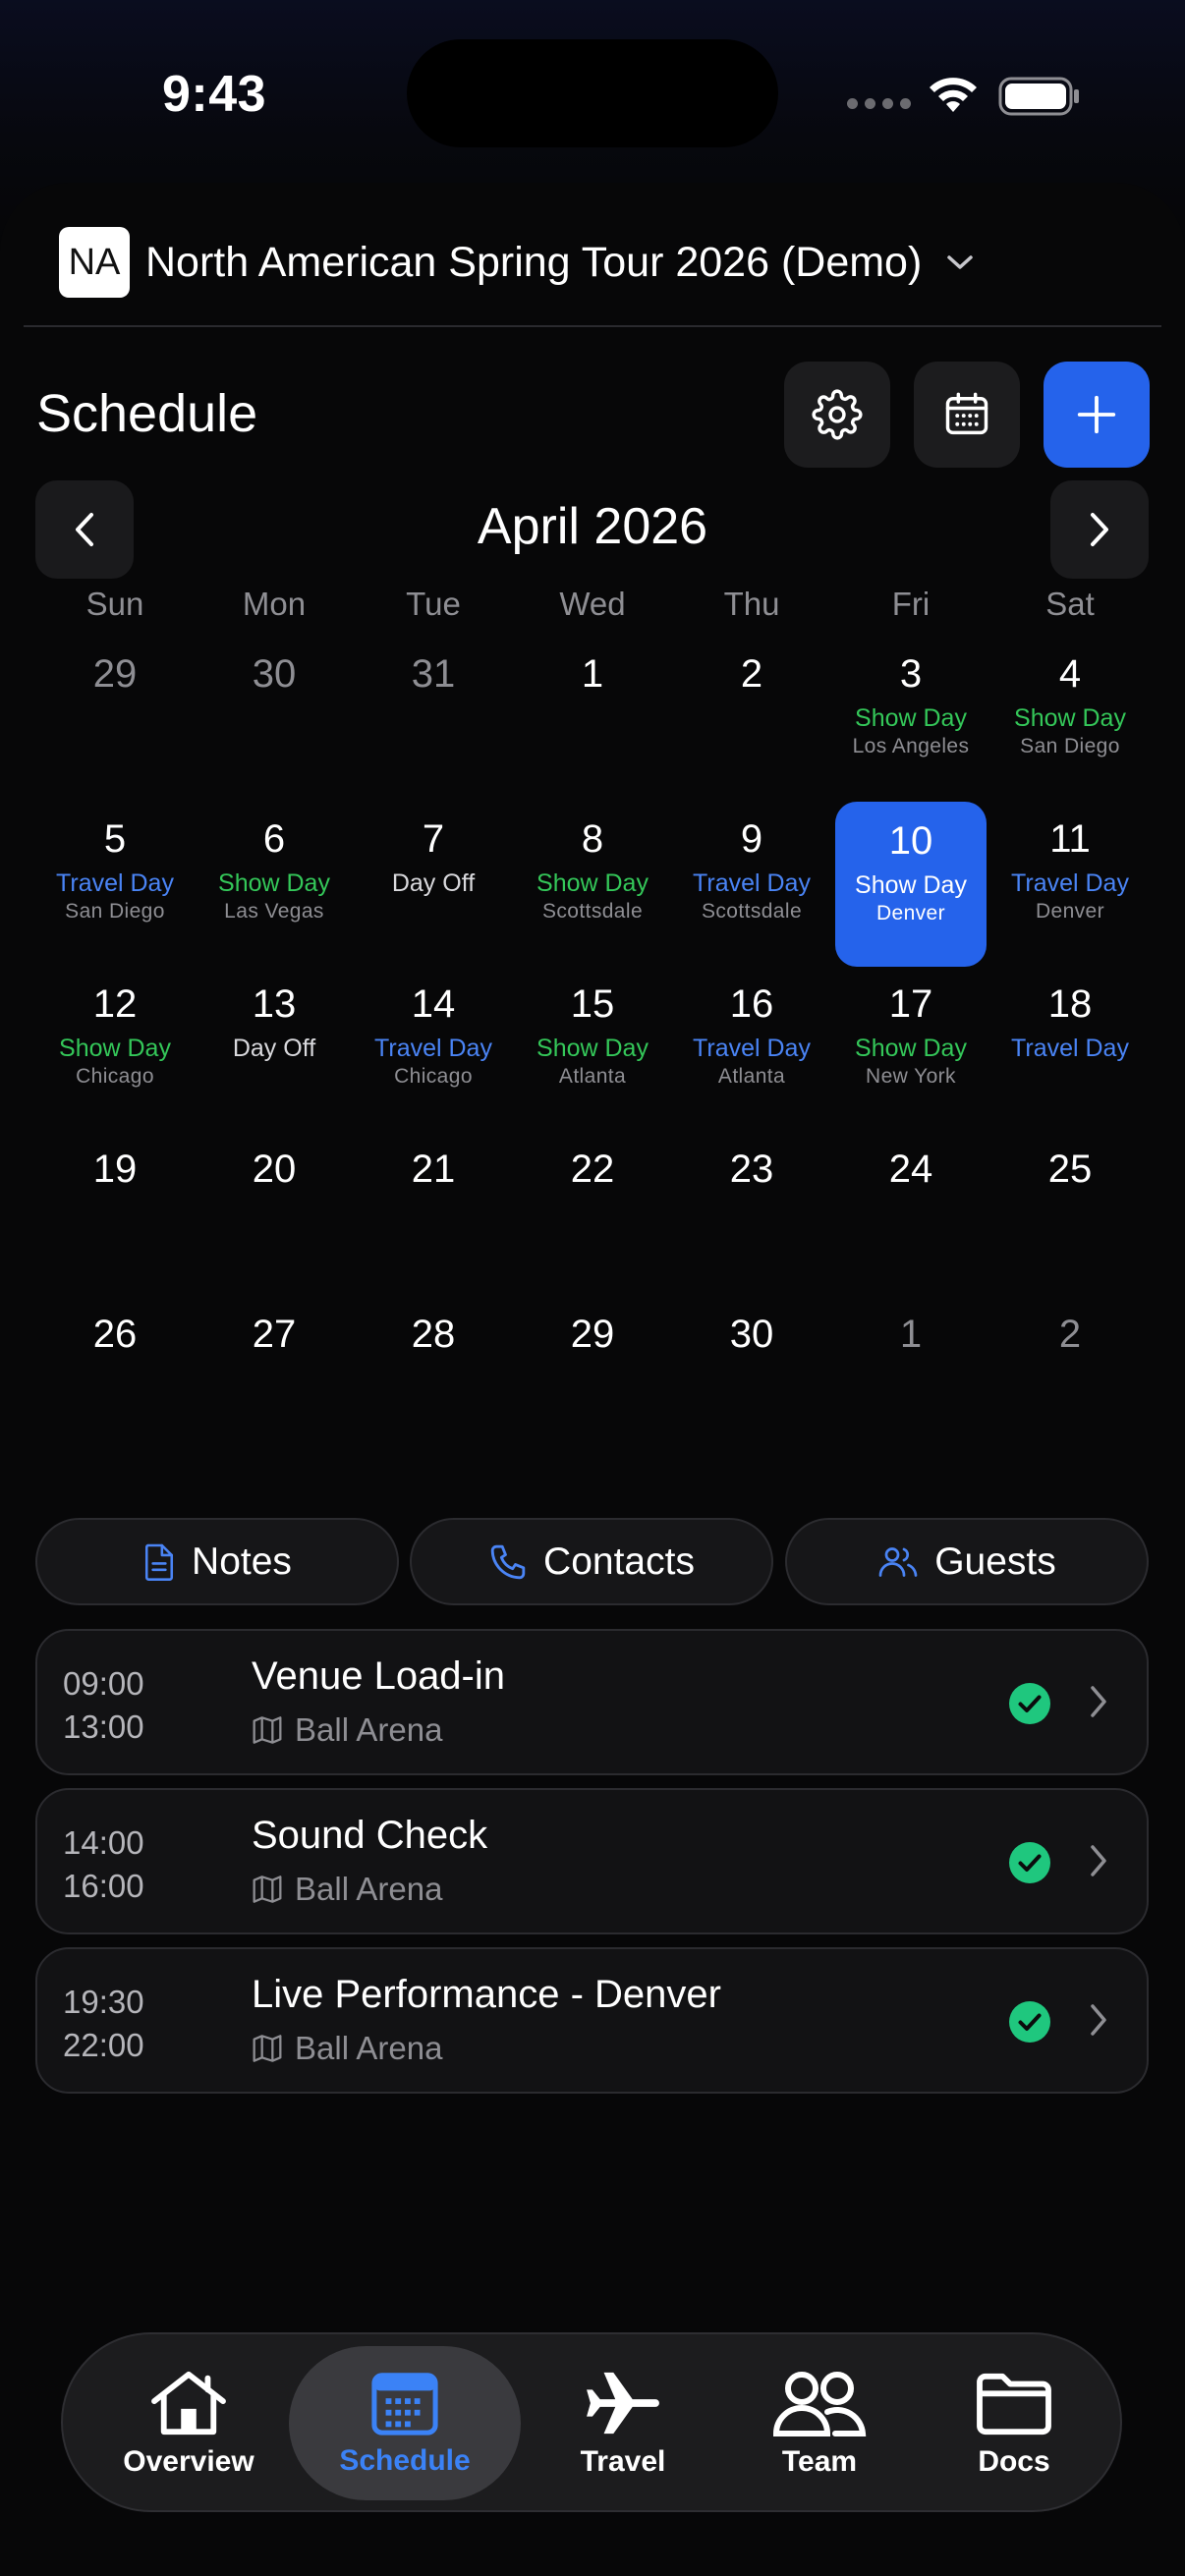 The height and width of the screenshot is (2576, 1185). I want to click on next-month-button, so click(1100, 529).